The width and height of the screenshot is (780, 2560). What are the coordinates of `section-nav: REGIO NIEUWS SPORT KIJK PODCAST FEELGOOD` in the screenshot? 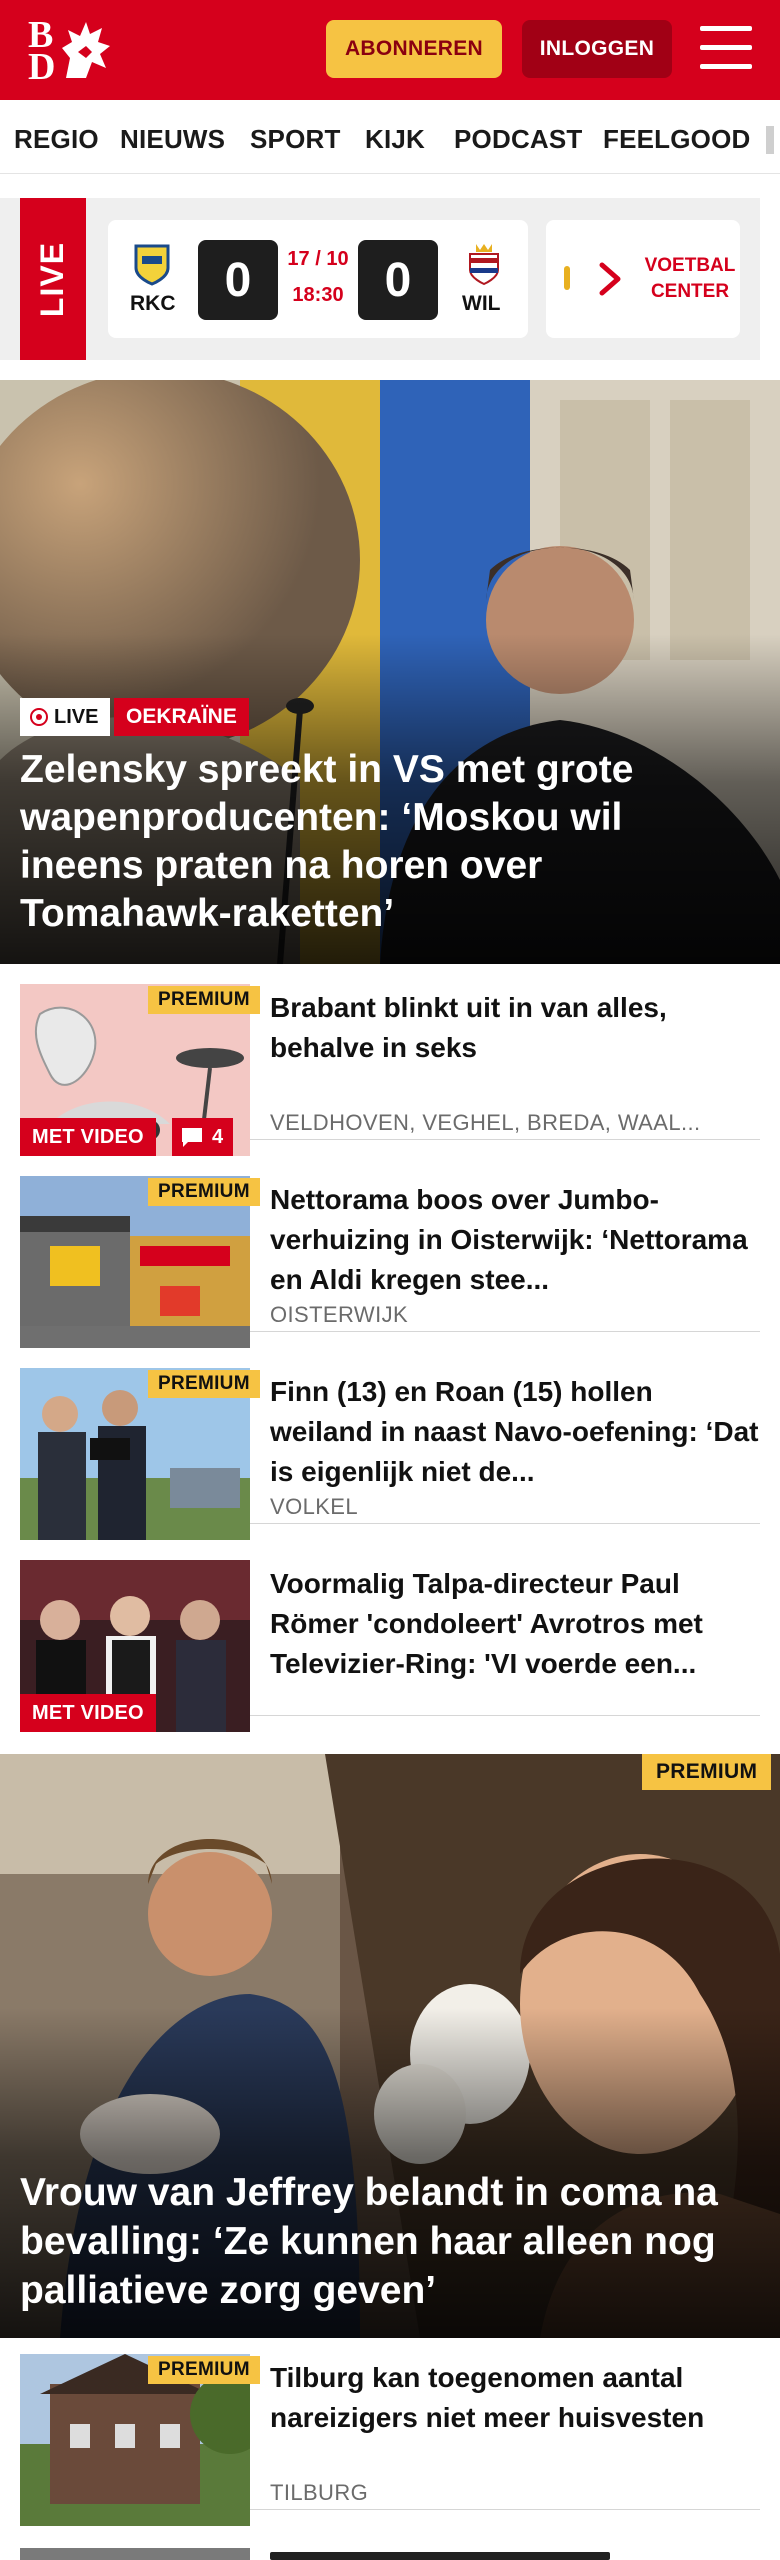 It's located at (390, 137).